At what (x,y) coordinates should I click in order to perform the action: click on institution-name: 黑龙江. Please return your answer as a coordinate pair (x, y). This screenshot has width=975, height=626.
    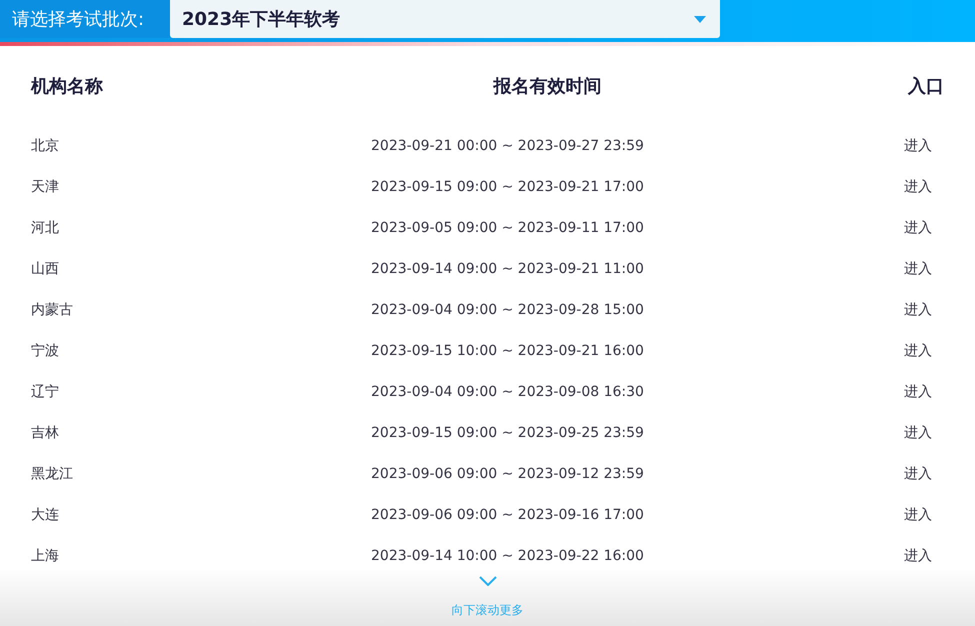
    Looking at the image, I should click on (52, 474).